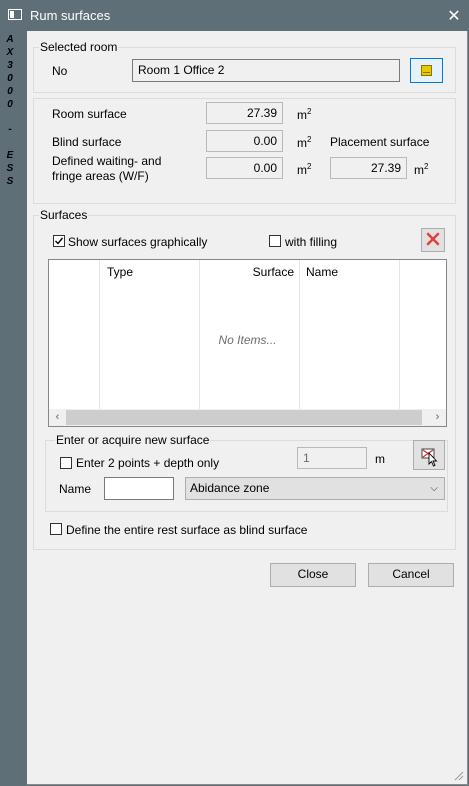 The image size is (469, 786). What do you see at coordinates (57, 417) in the screenshot?
I see `scroll-left-icon: ‹` at bounding box center [57, 417].